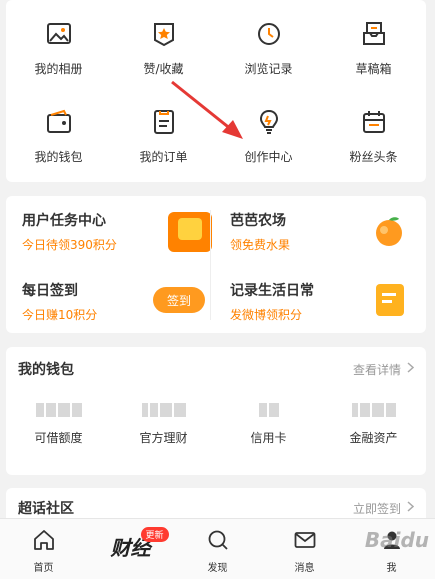 The height and width of the screenshot is (579, 435). What do you see at coordinates (376, 369) in the screenshot?
I see `wallet-details-label: 查看详情` at bounding box center [376, 369].